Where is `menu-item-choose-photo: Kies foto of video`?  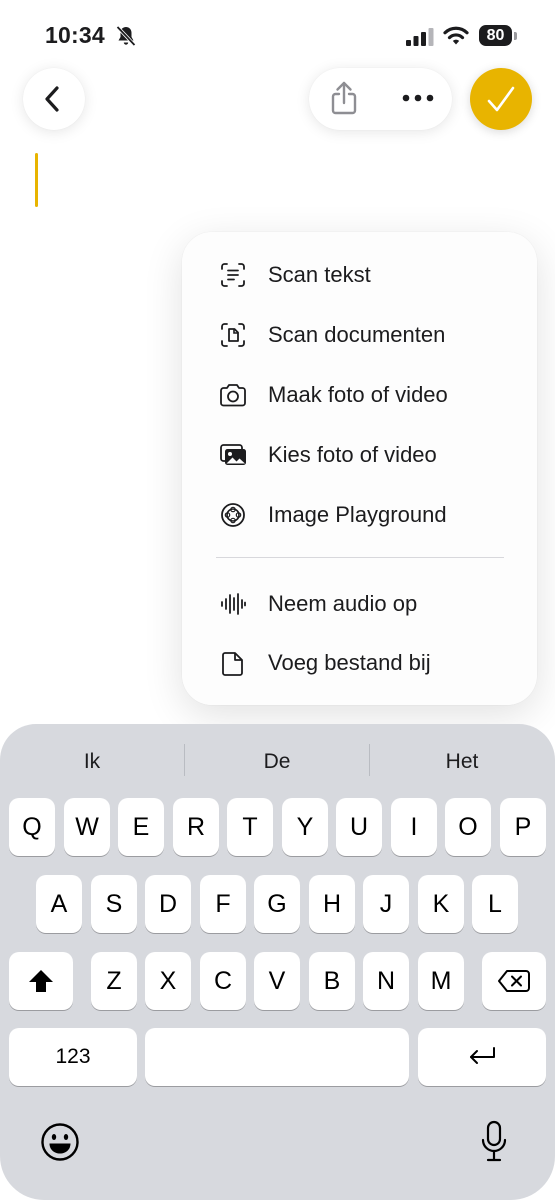 menu-item-choose-photo: Kies foto of video is located at coordinates (359, 455).